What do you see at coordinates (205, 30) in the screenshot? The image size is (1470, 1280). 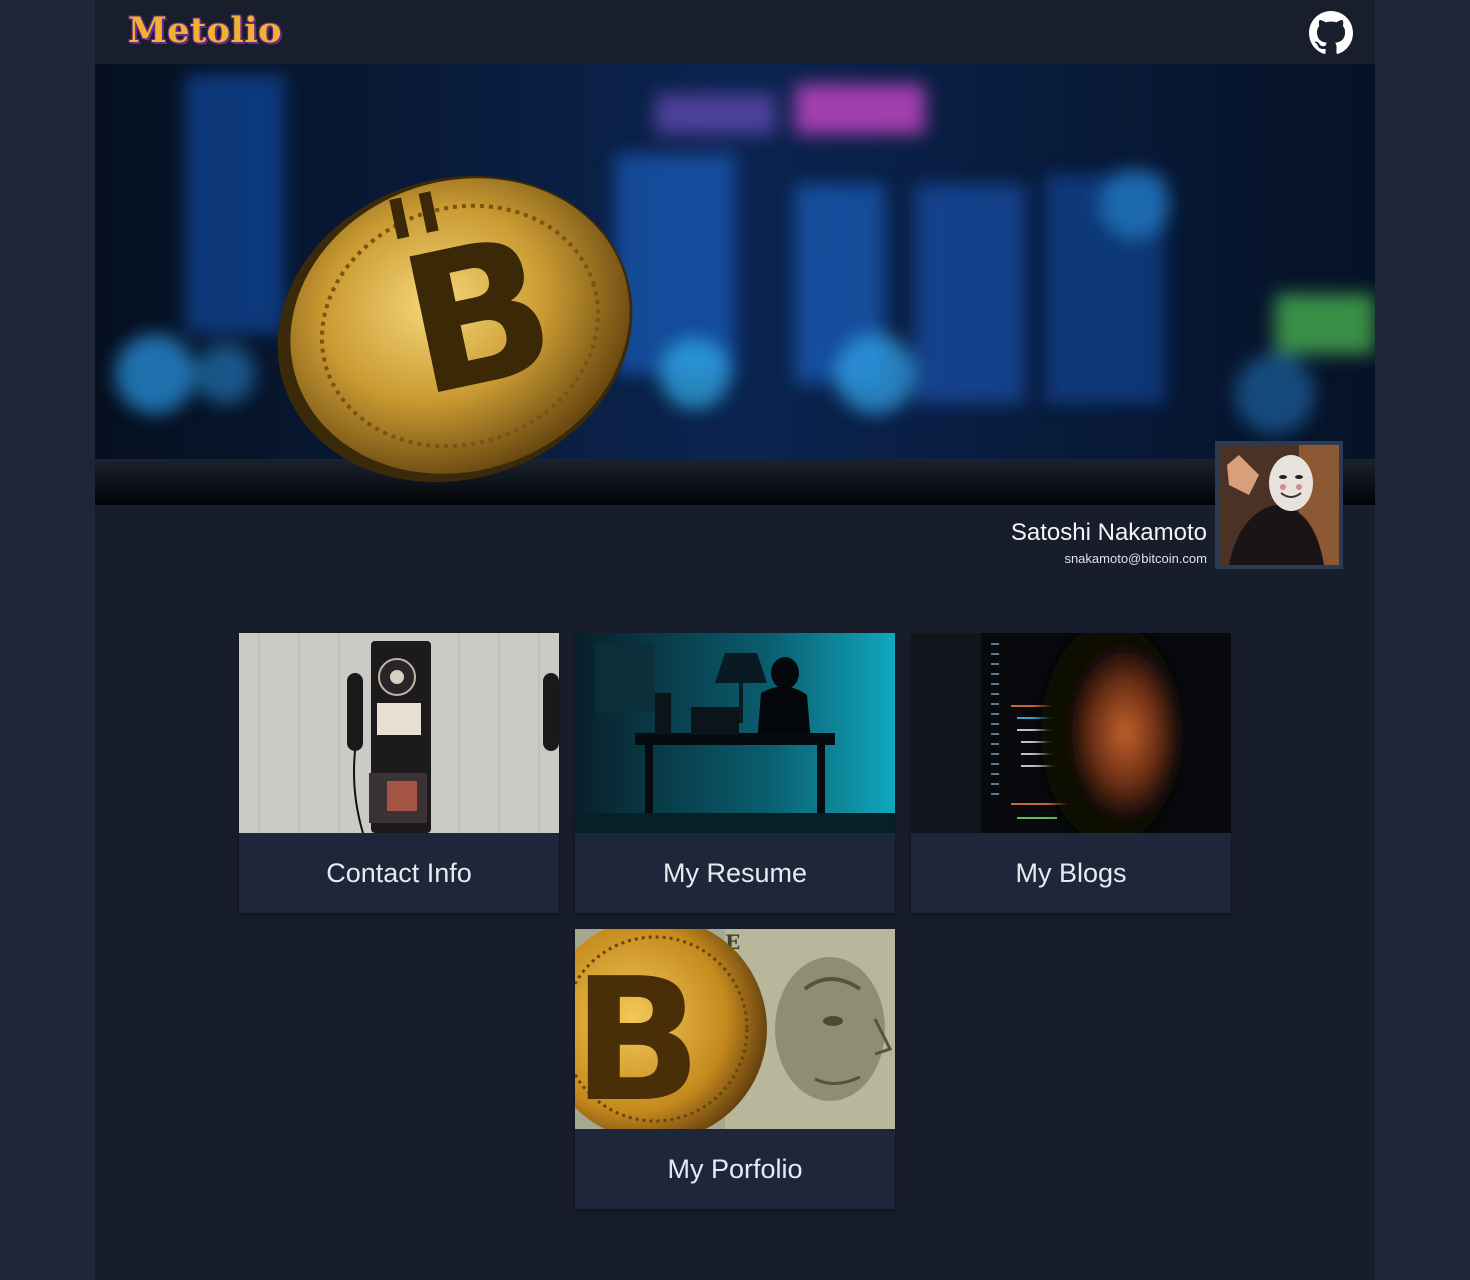 I see `site-logo: Metolio` at bounding box center [205, 30].